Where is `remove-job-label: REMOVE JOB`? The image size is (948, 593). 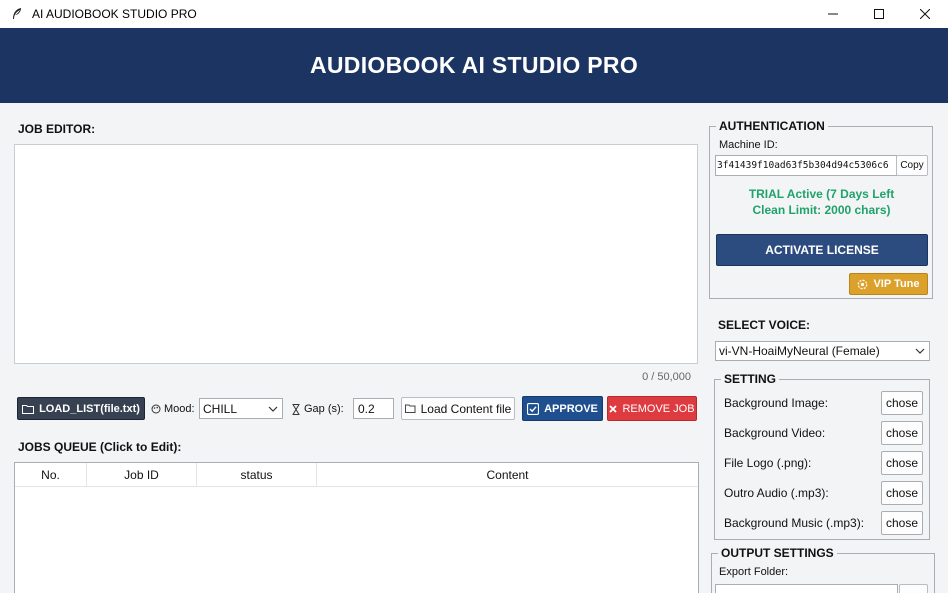
remove-job-label: REMOVE JOB is located at coordinates (658, 408).